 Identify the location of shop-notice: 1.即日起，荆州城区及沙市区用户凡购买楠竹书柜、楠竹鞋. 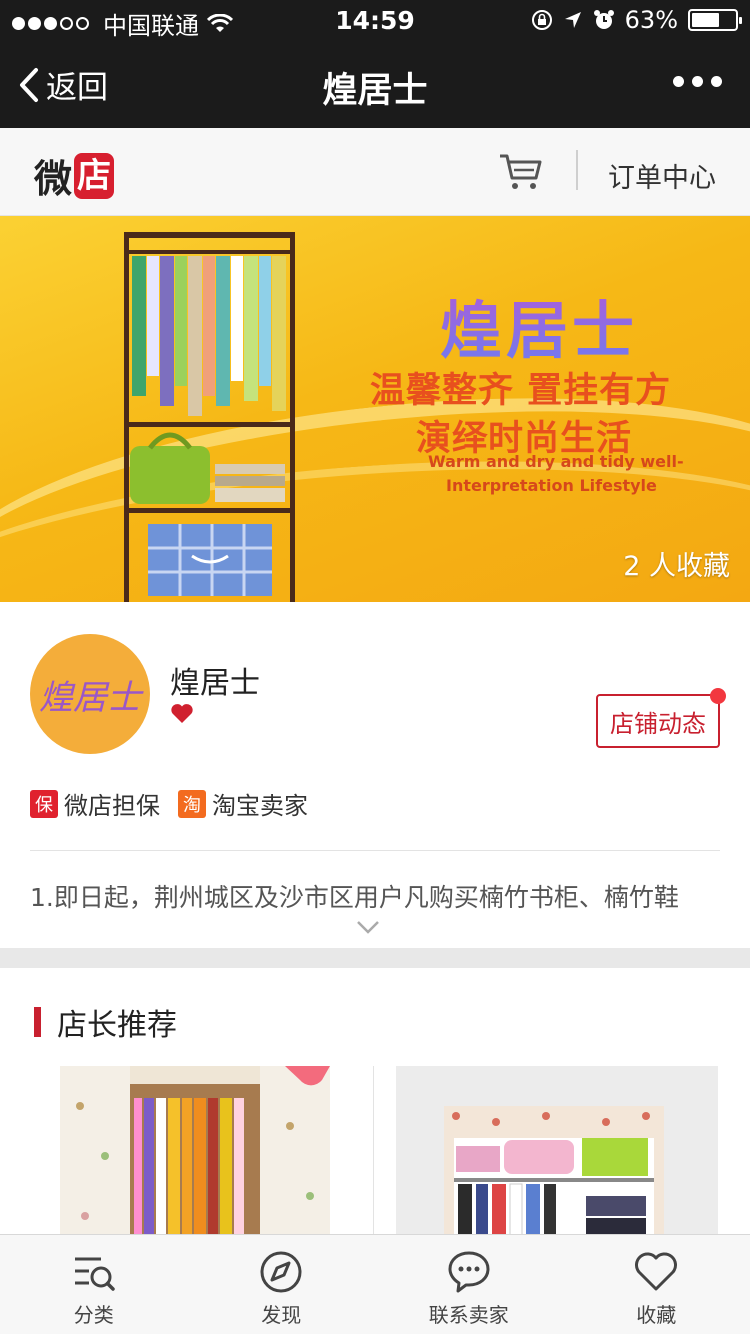
(375, 896).